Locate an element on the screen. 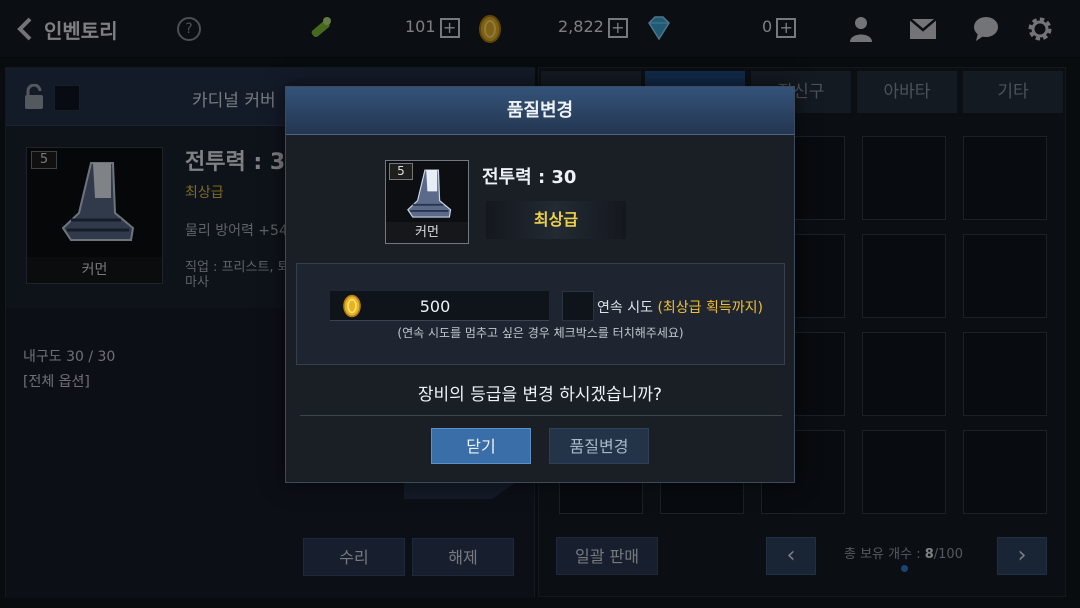  cost-value: 500 is located at coordinates (435, 306).